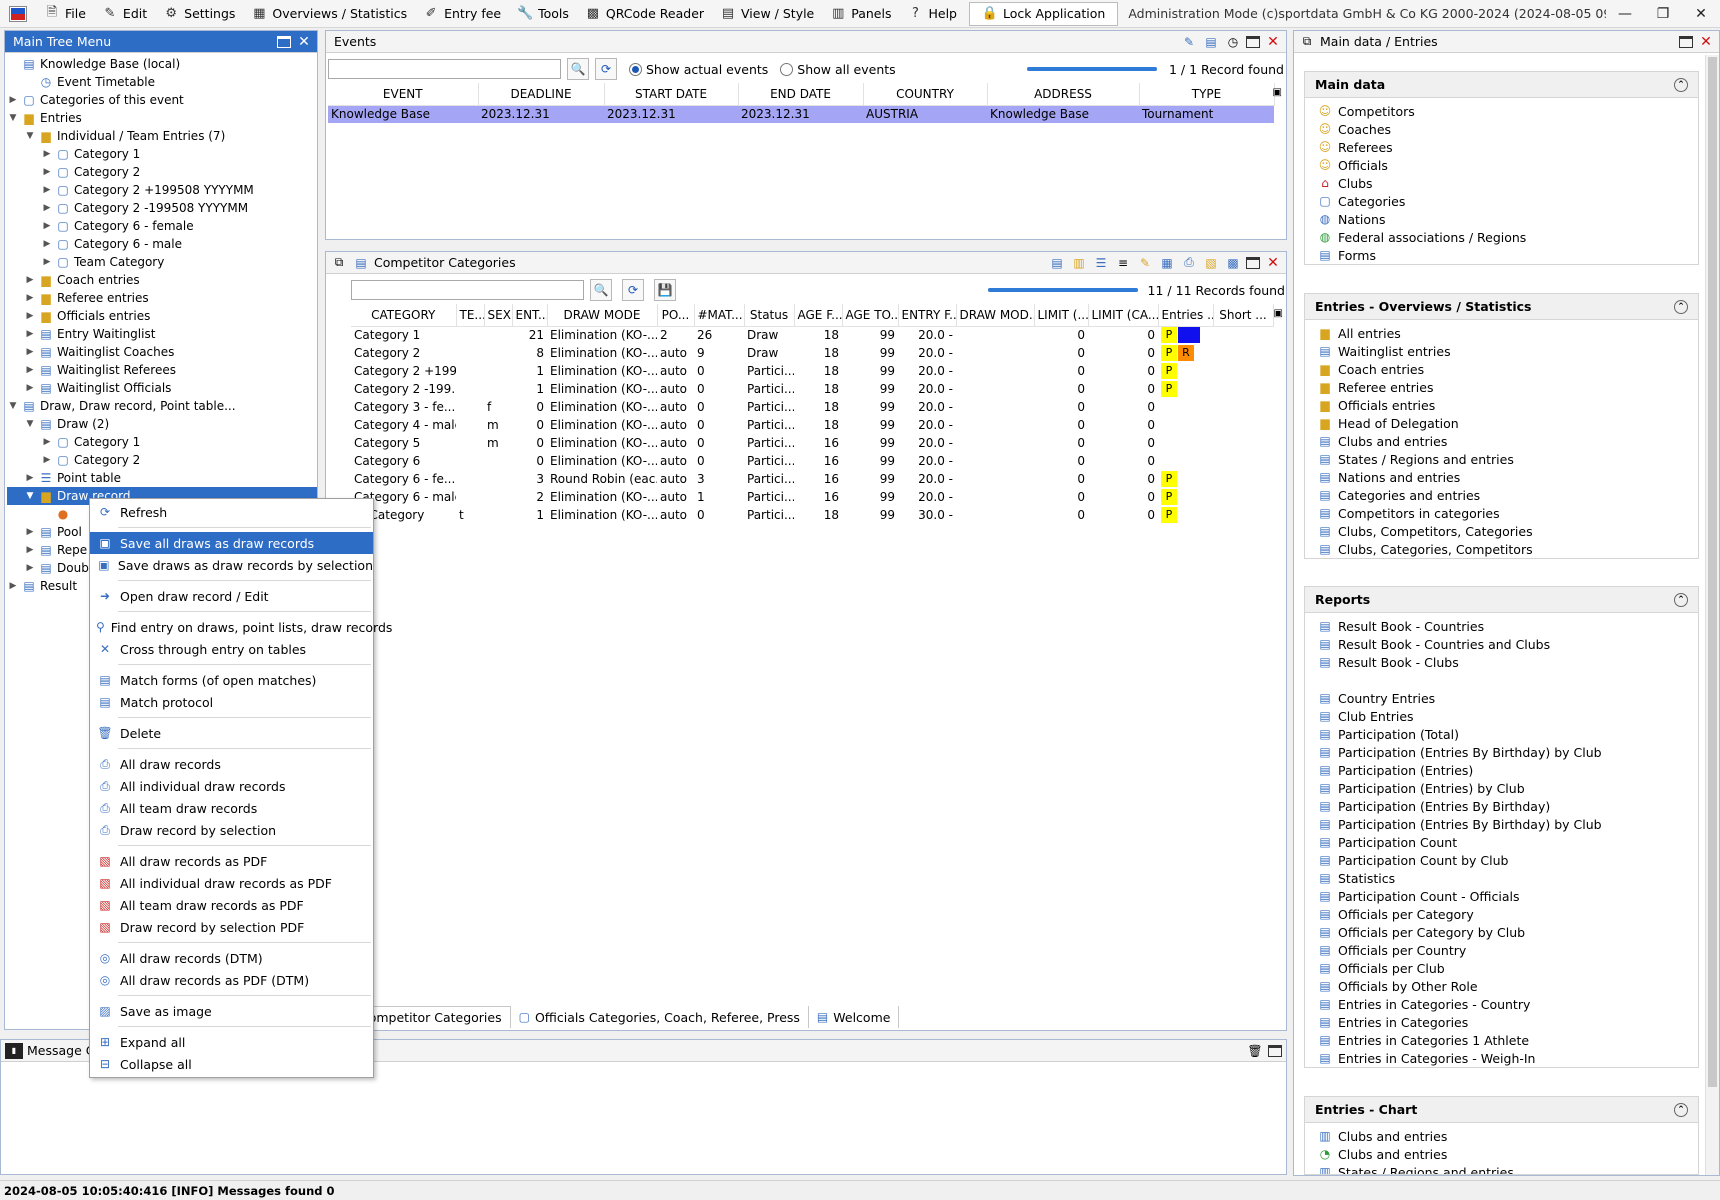 The height and width of the screenshot is (1200, 1720). Describe the element at coordinates (1507, 644) in the screenshot. I see `link-item: ▤ Result Book - Countries and Clubs` at that location.